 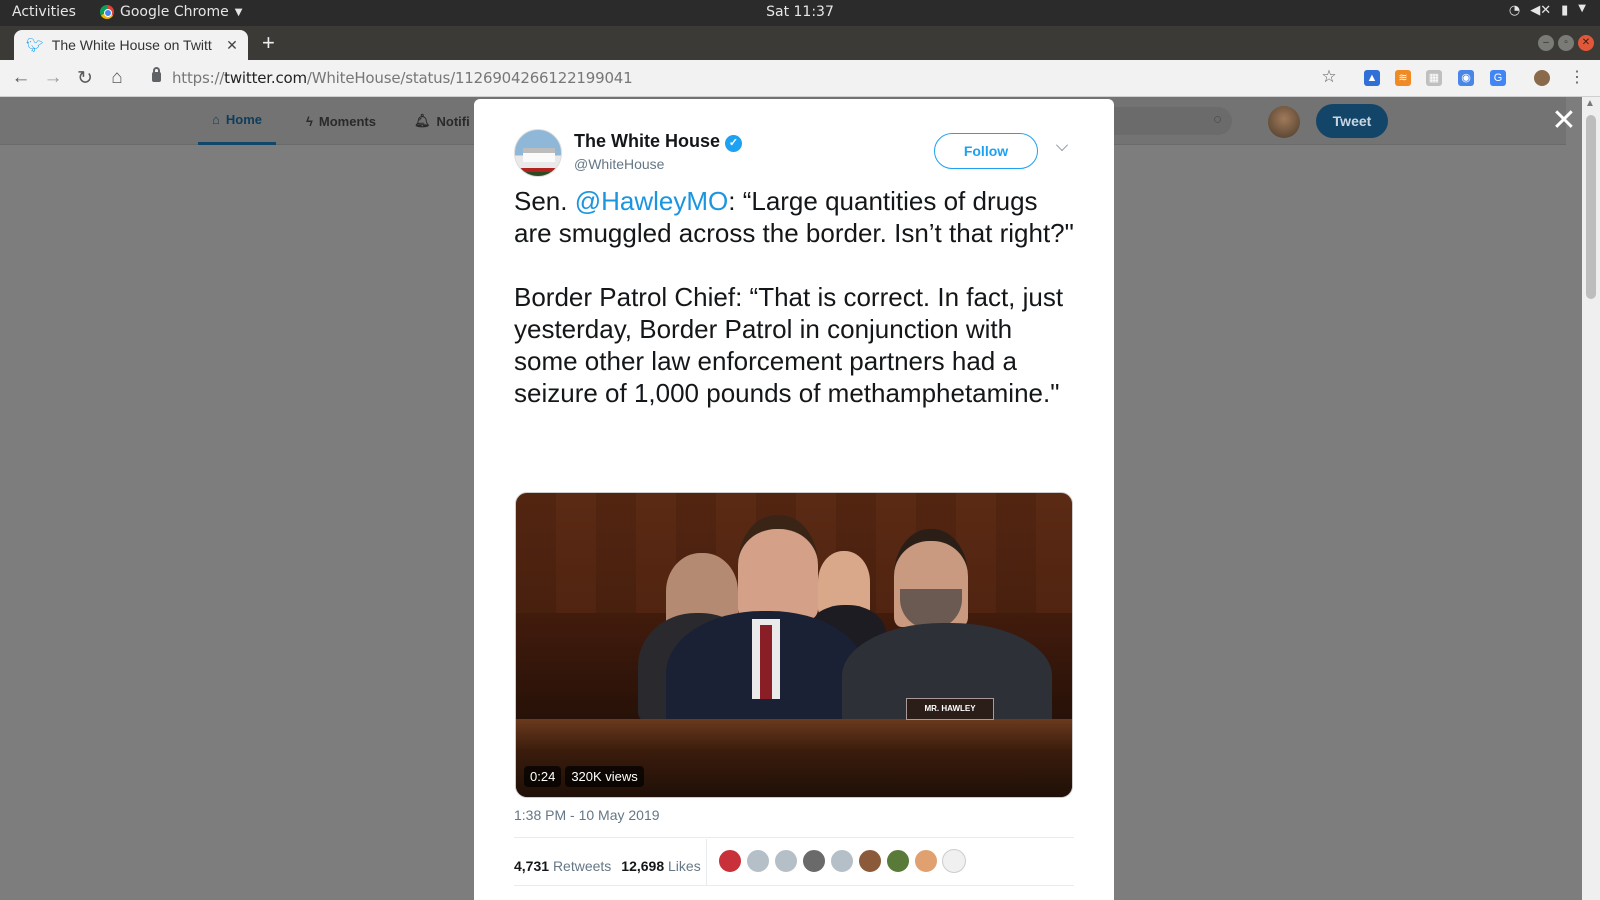 I want to click on liker-avatars, so click(x=842, y=861).